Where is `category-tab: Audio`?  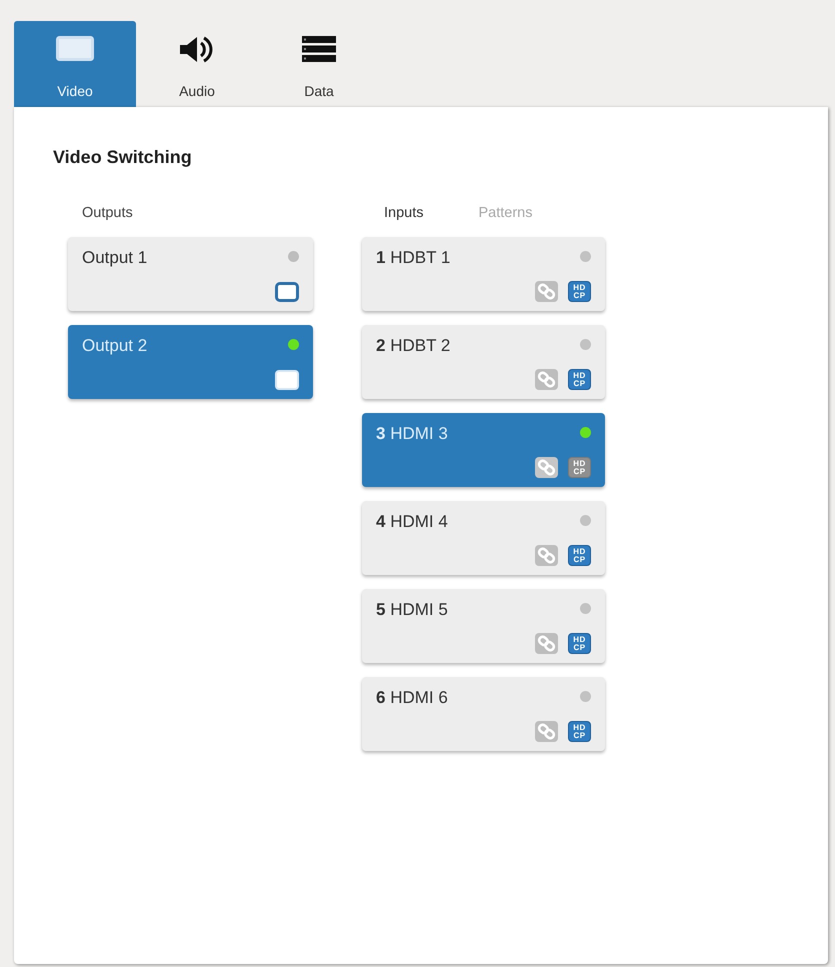 category-tab: Audio is located at coordinates (197, 64).